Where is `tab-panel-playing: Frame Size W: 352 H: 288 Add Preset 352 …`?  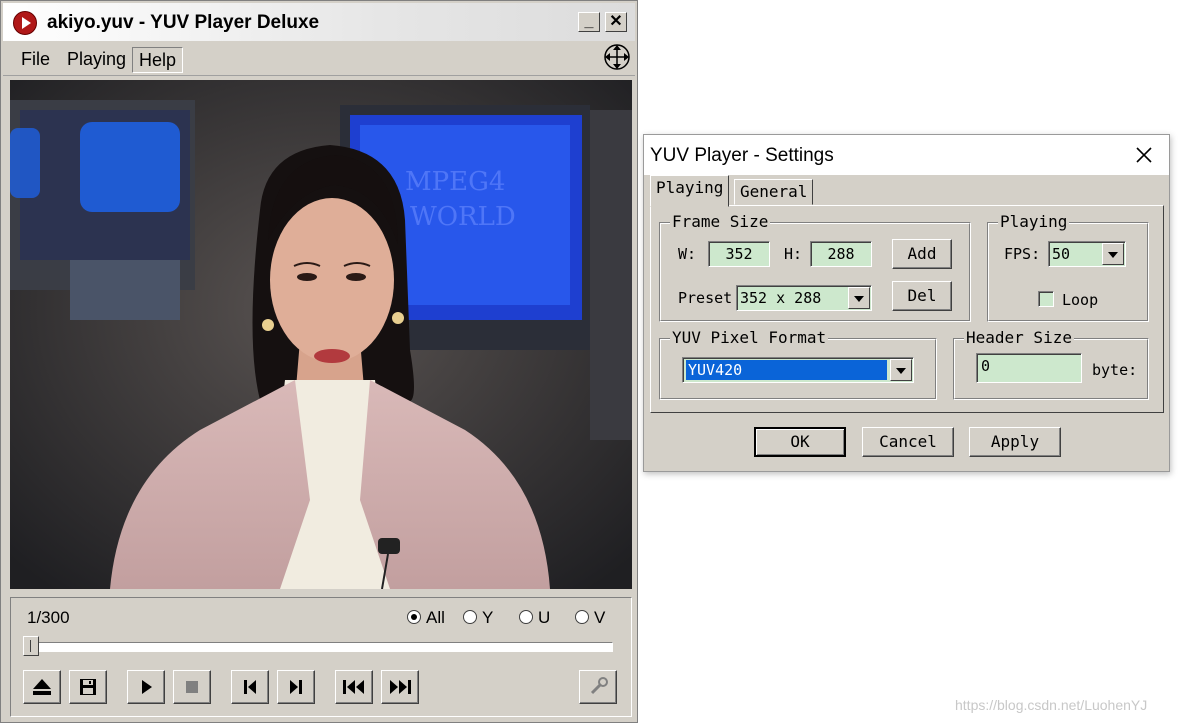 tab-panel-playing: Frame Size W: 352 H: 288 Add Preset 352 … is located at coordinates (907, 309).